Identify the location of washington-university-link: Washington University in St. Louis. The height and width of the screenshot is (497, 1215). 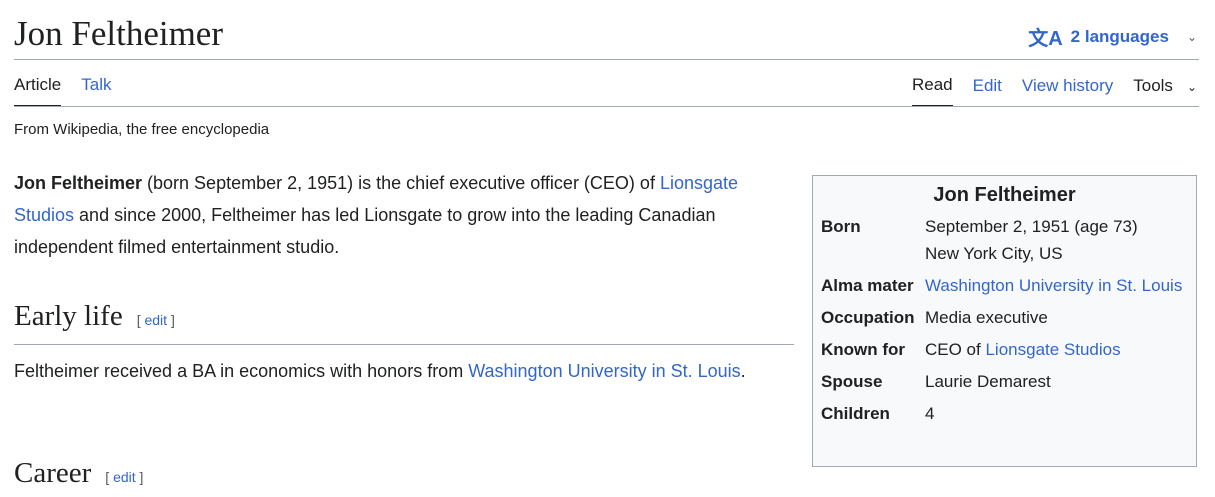
(604, 371).